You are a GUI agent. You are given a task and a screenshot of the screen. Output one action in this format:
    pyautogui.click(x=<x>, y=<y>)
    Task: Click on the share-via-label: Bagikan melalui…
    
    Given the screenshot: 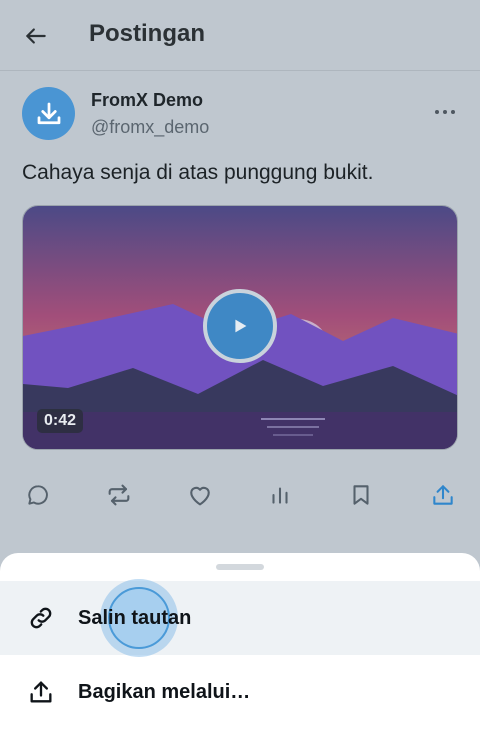 What is the action you would take?
    pyautogui.click(x=164, y=691)
    